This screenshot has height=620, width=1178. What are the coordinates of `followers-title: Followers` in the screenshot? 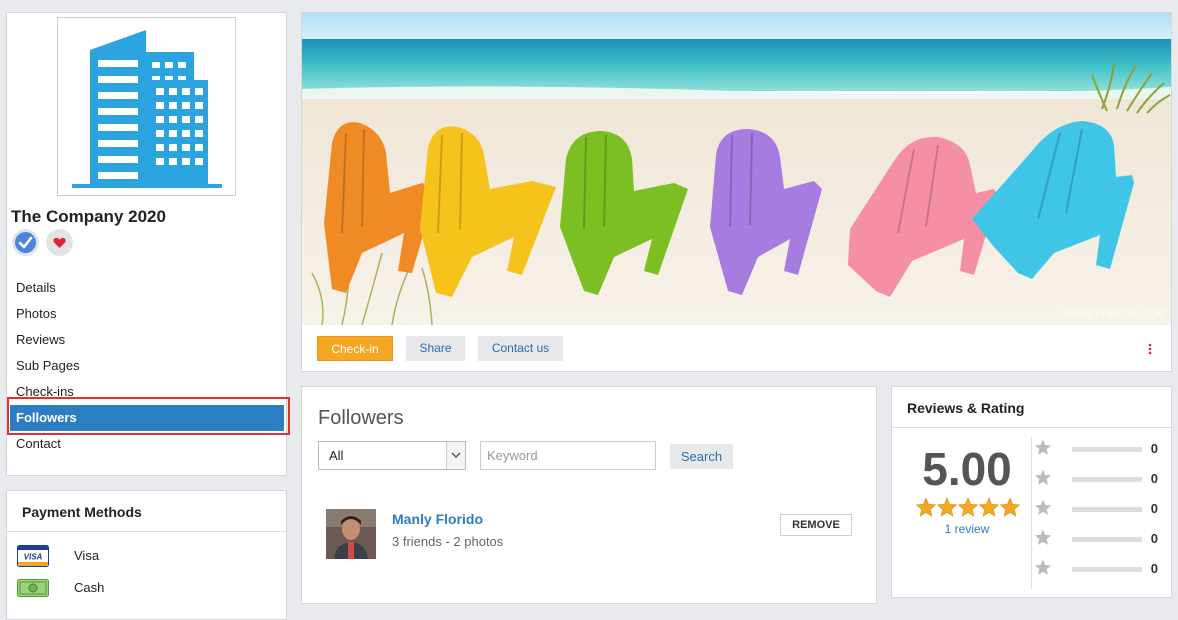 It's located at (361, 418).